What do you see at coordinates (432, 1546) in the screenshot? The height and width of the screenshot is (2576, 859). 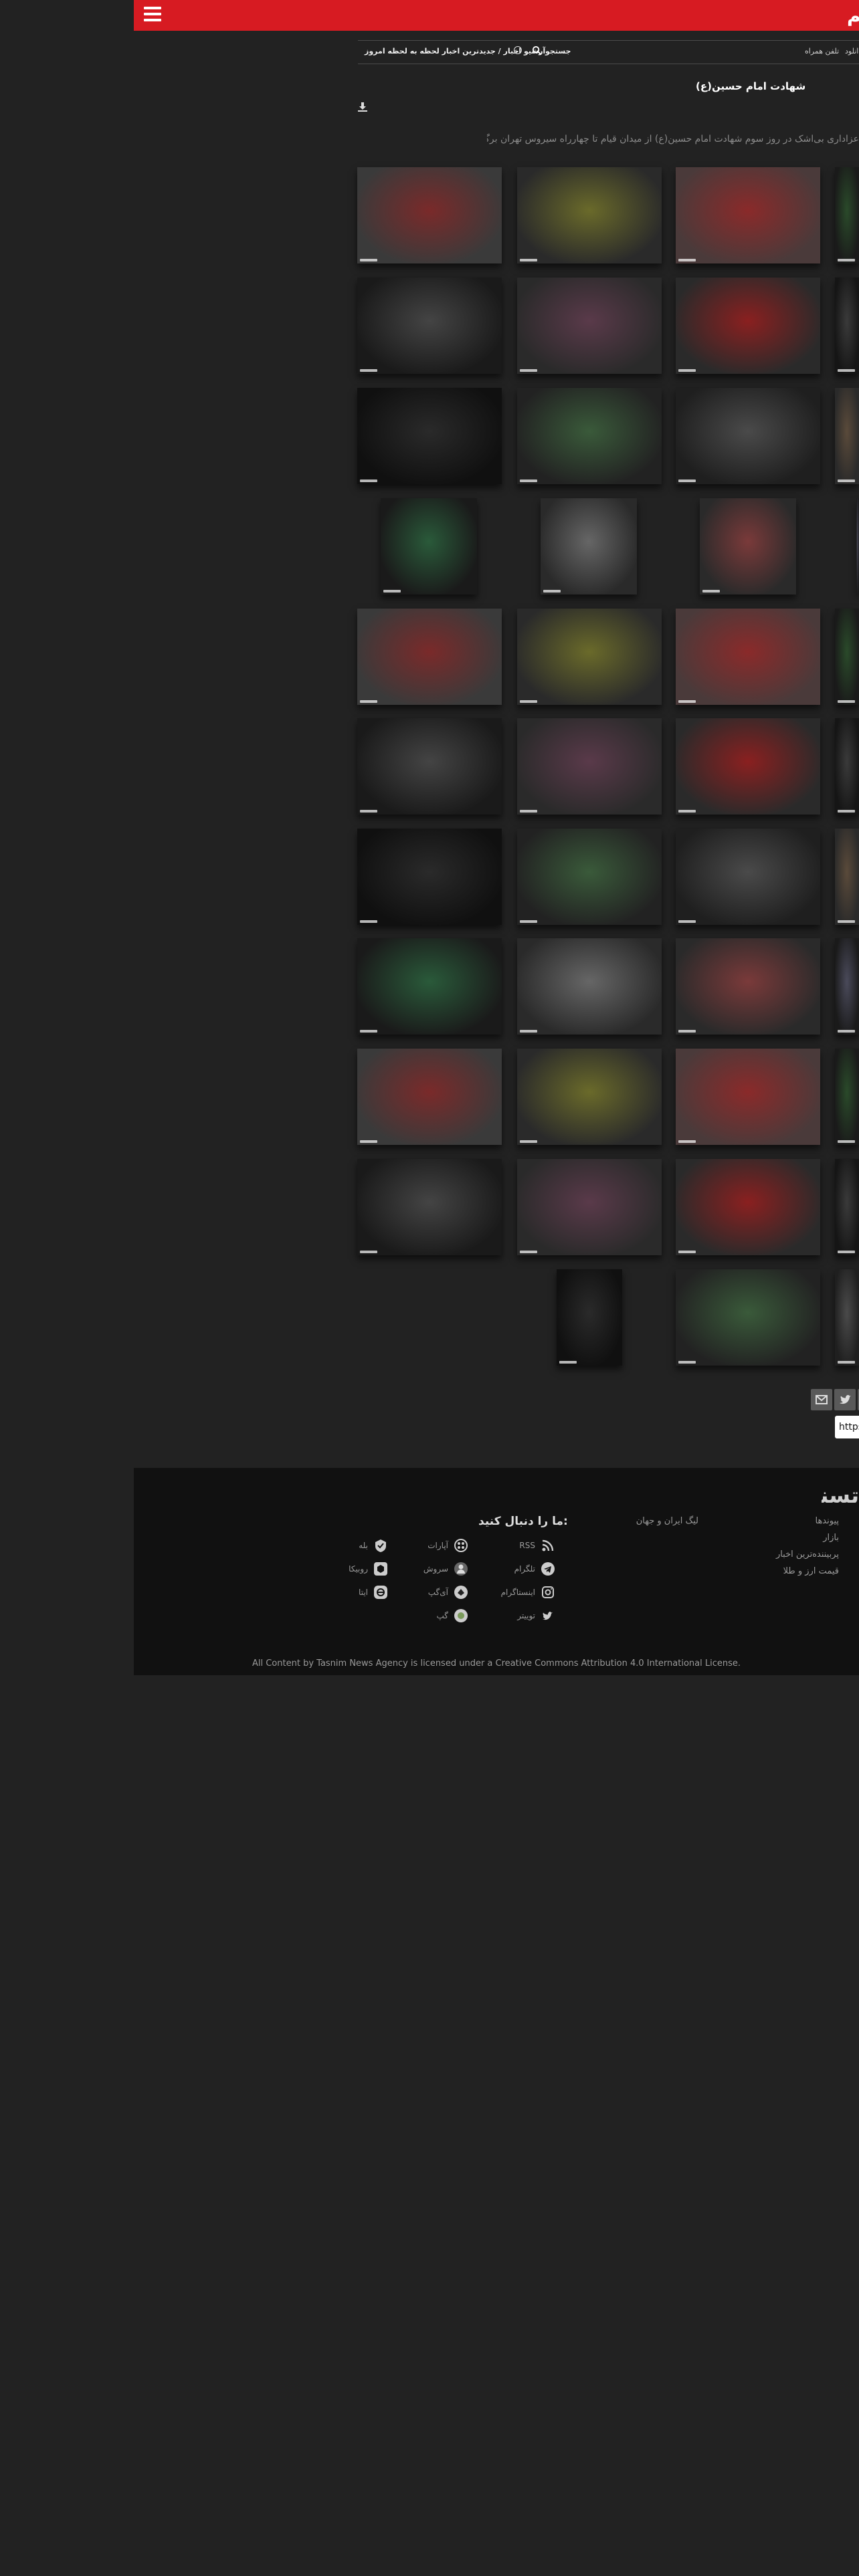 I see `social-aparat: آپارات` at bounding box center [432, 1546].